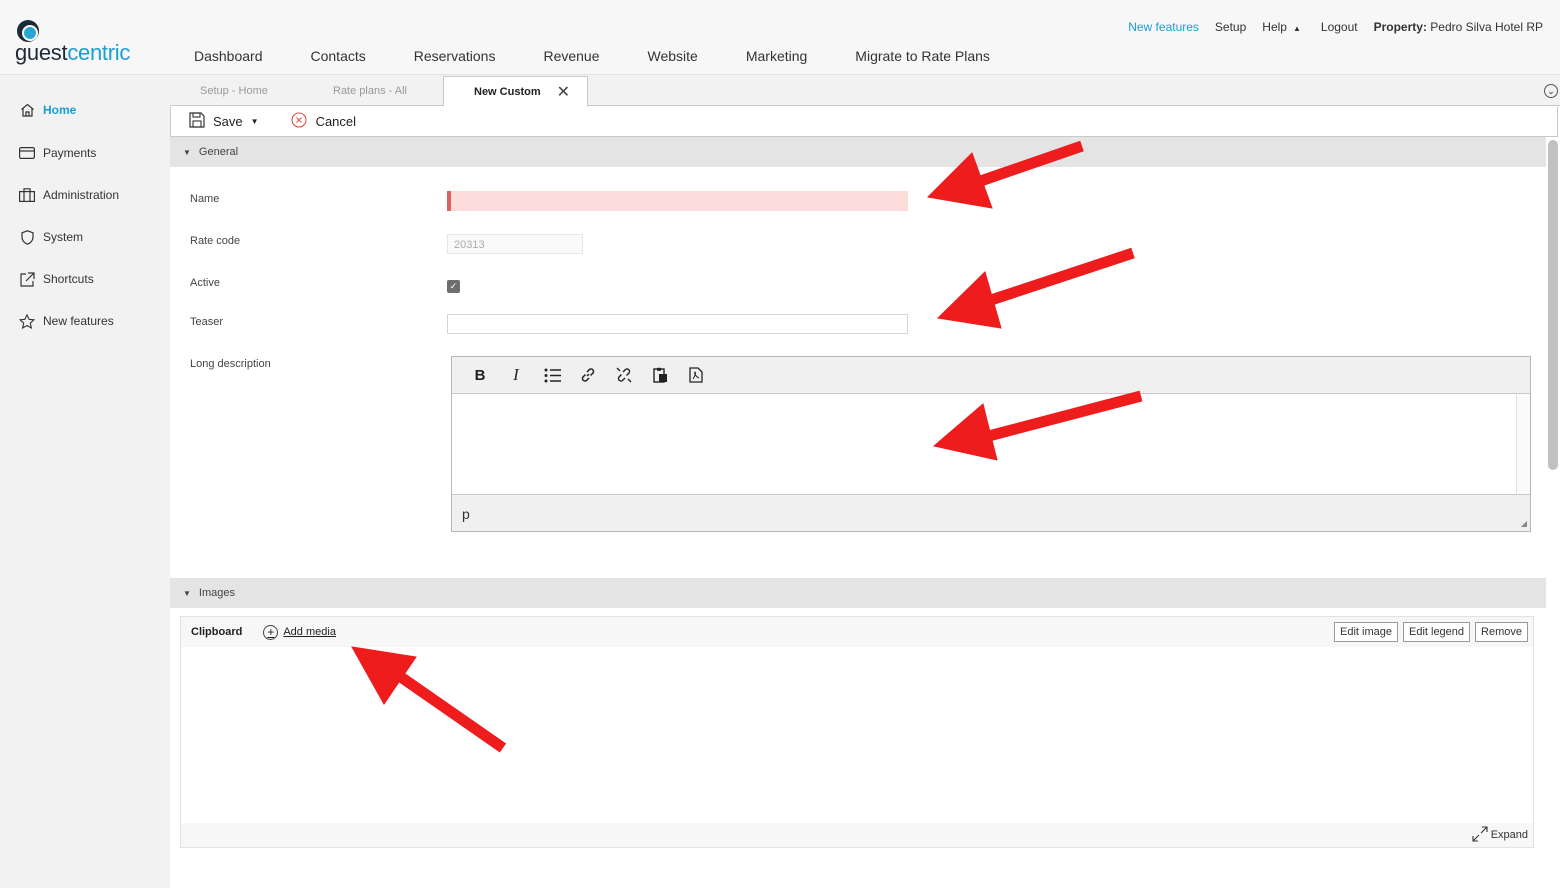  I want to click on sidebar-item-payments: Payments, so click(57, 153).